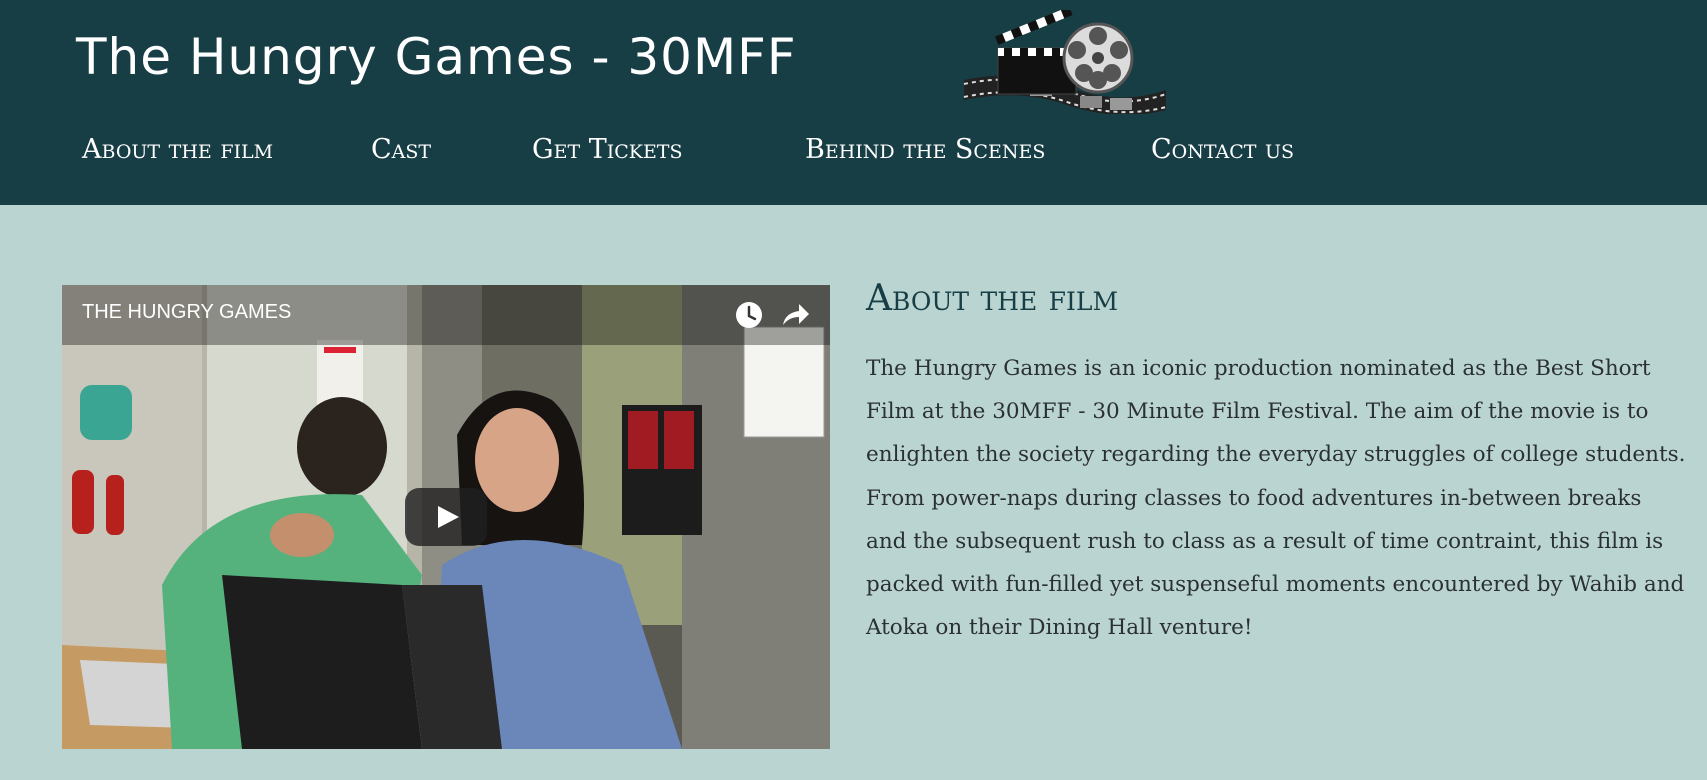 The width and height of the screenshot is (1707, 780). Describe the element at coordinates (992, 298) in the screenshot. I see `about-heading: About the film` at that location.